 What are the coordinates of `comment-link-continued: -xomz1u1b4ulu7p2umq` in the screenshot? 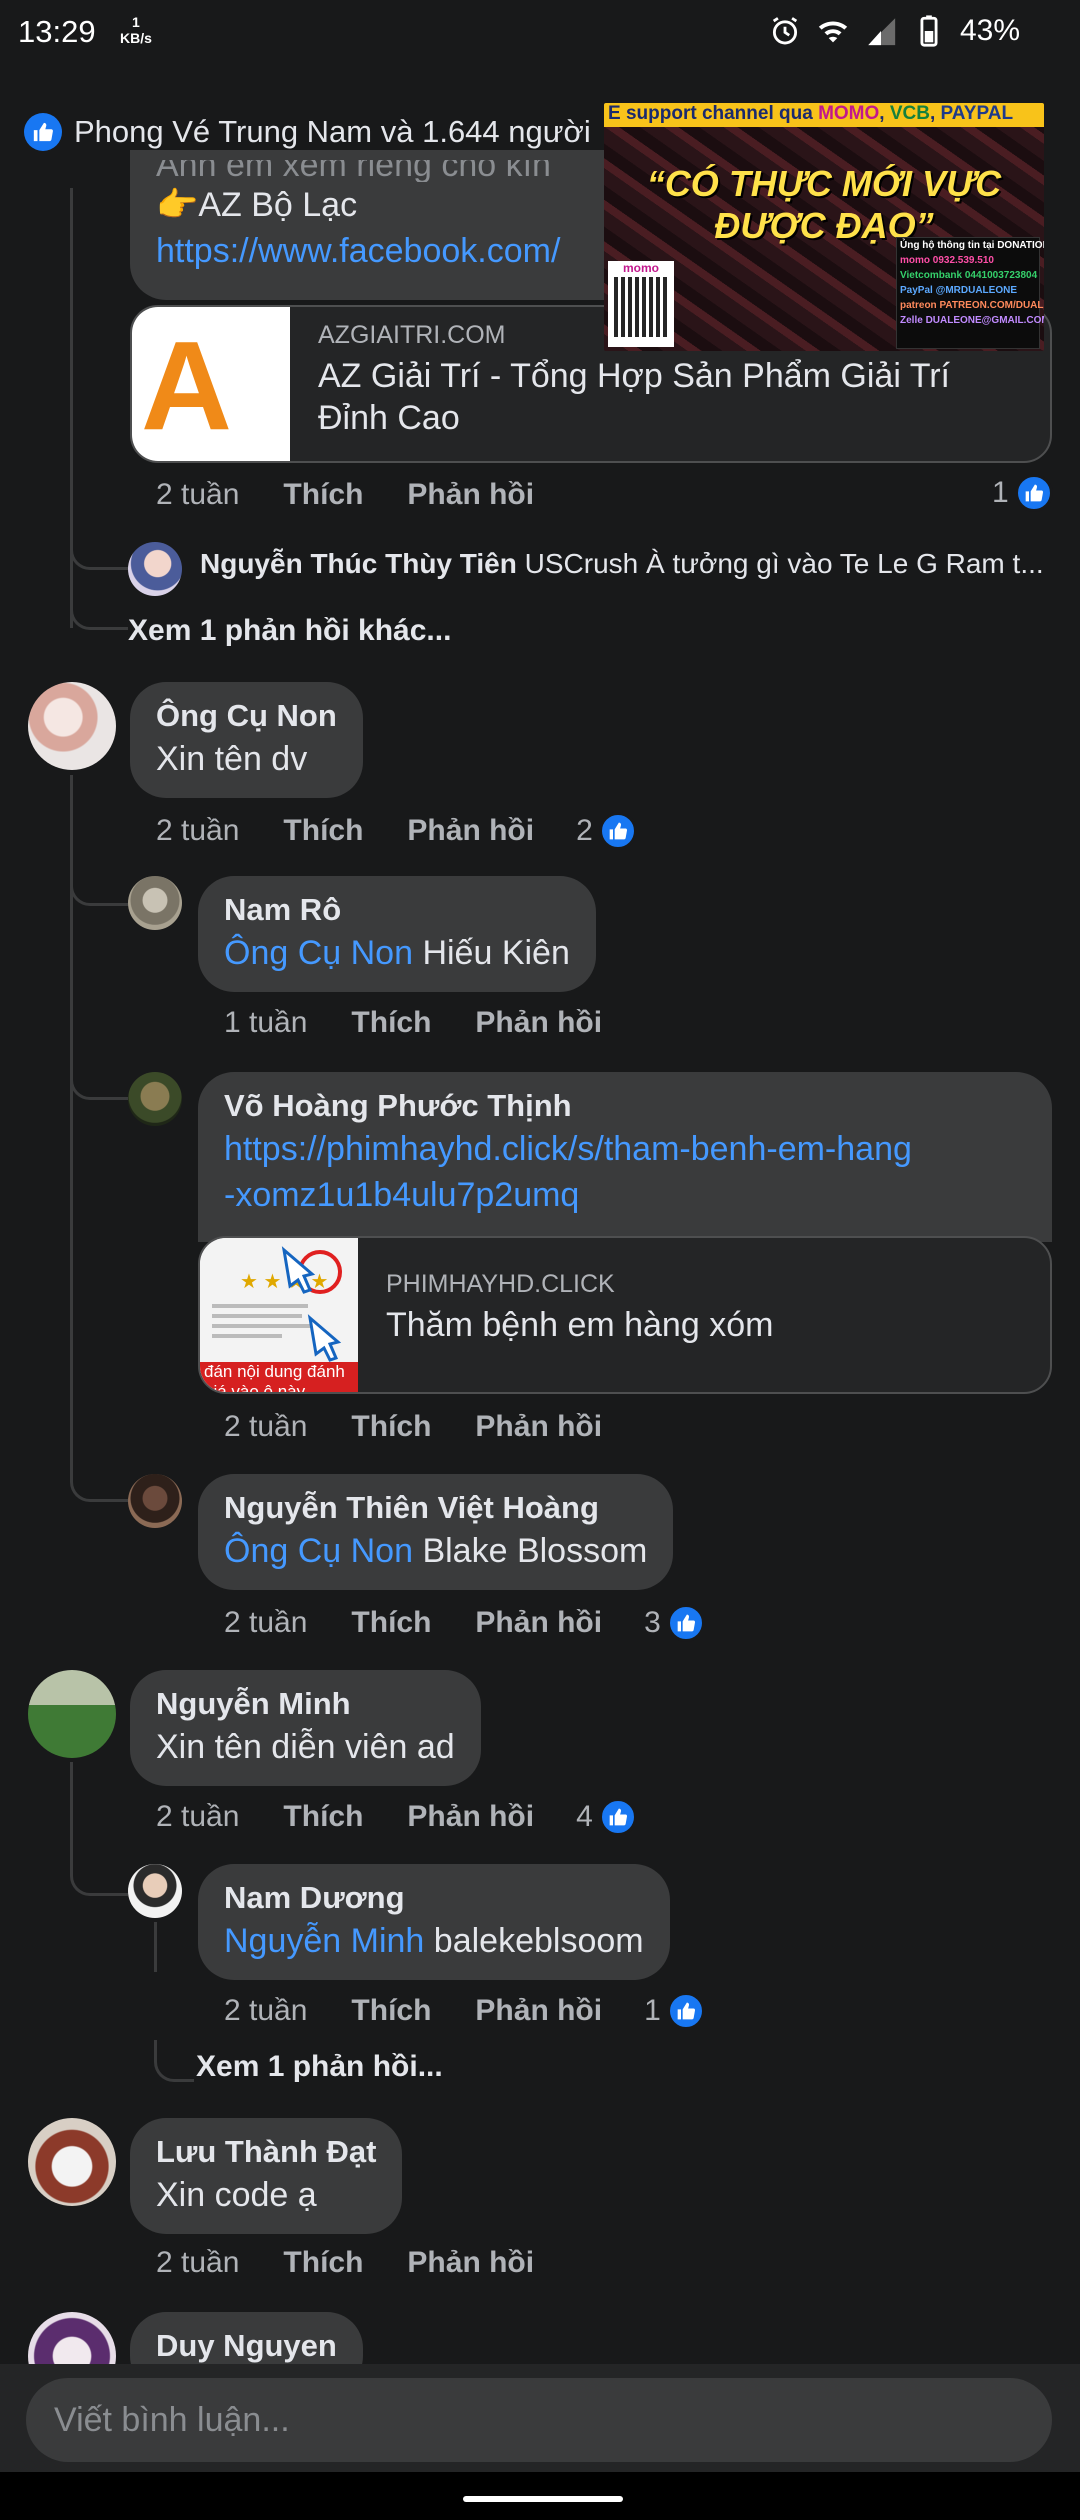 It's located at (625, 1195).